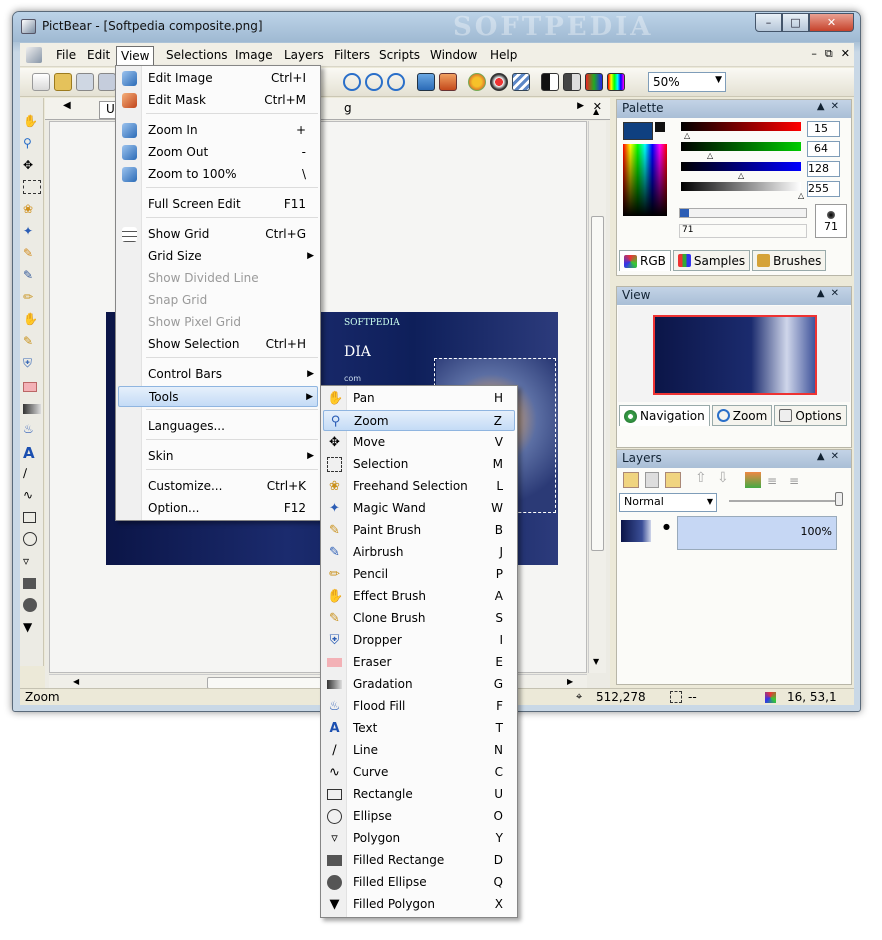 The height and width of the screenshot is (940, 882). What do you see at coordinates (32, 255) in the screenshot?
I see `paint-brush-icon: ✎` at bounding box center [32, 255].